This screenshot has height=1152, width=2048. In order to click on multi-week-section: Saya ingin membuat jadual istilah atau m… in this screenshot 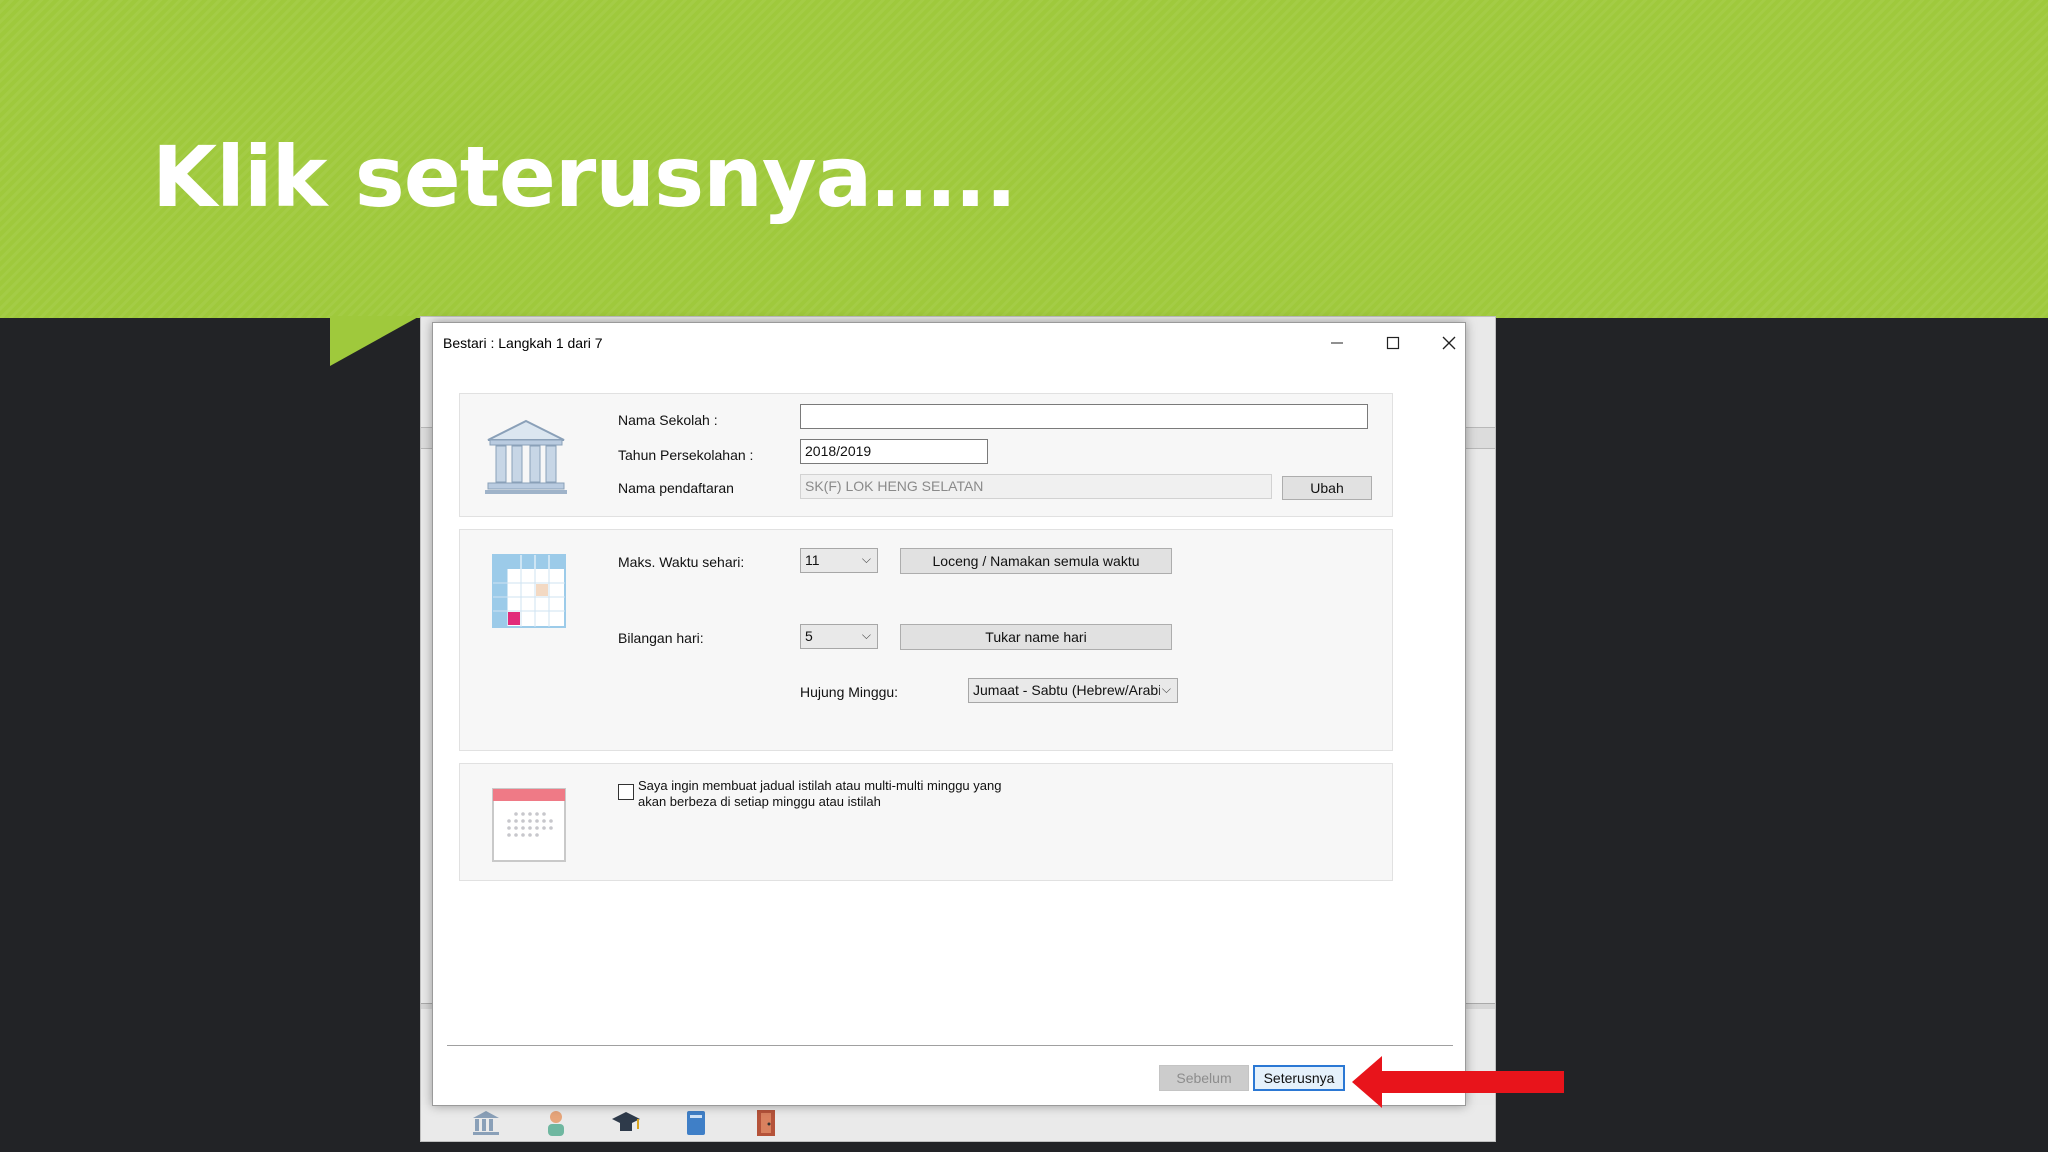, I will do `click(926, 822)`.